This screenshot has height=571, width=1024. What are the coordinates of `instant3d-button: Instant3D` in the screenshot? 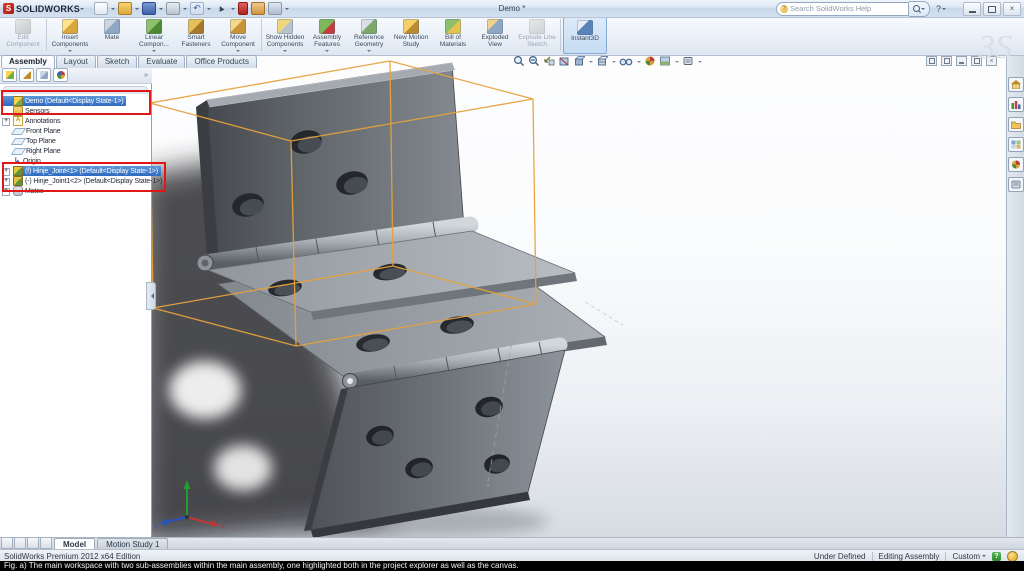 It's located at (585, 35).